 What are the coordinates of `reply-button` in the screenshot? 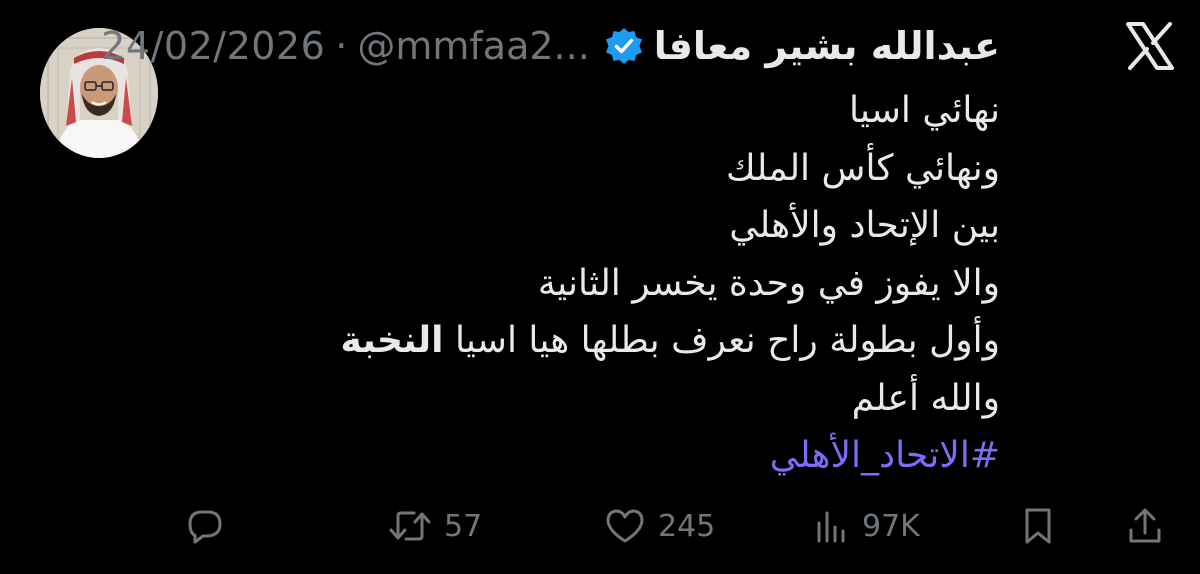 It's located at (205, 526).